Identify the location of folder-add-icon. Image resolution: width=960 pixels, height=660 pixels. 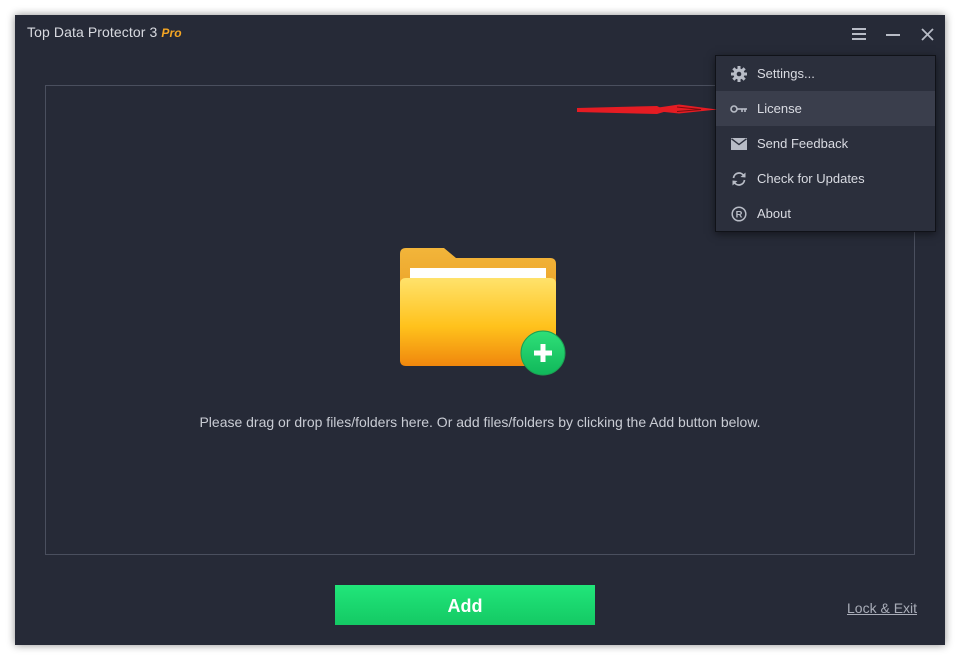
(485, 311).